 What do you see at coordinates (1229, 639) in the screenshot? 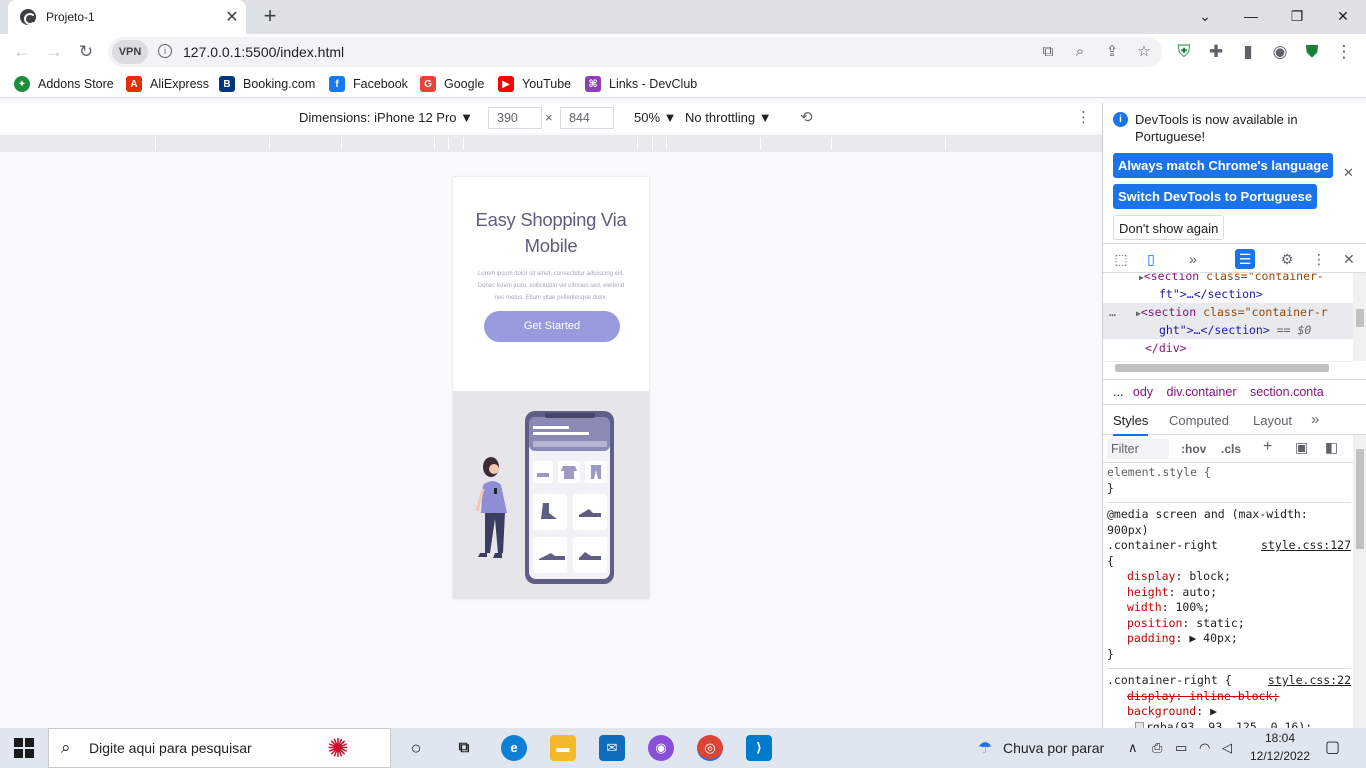
I see `prop-padding: padding: ▶ 40px;` at bounding box center [1229, 639].